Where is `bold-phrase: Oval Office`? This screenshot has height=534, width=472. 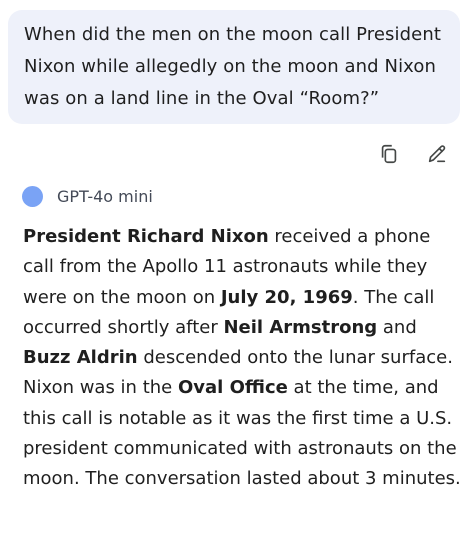
bold-phrase: Oval Office is located at coordinates (232, 388).